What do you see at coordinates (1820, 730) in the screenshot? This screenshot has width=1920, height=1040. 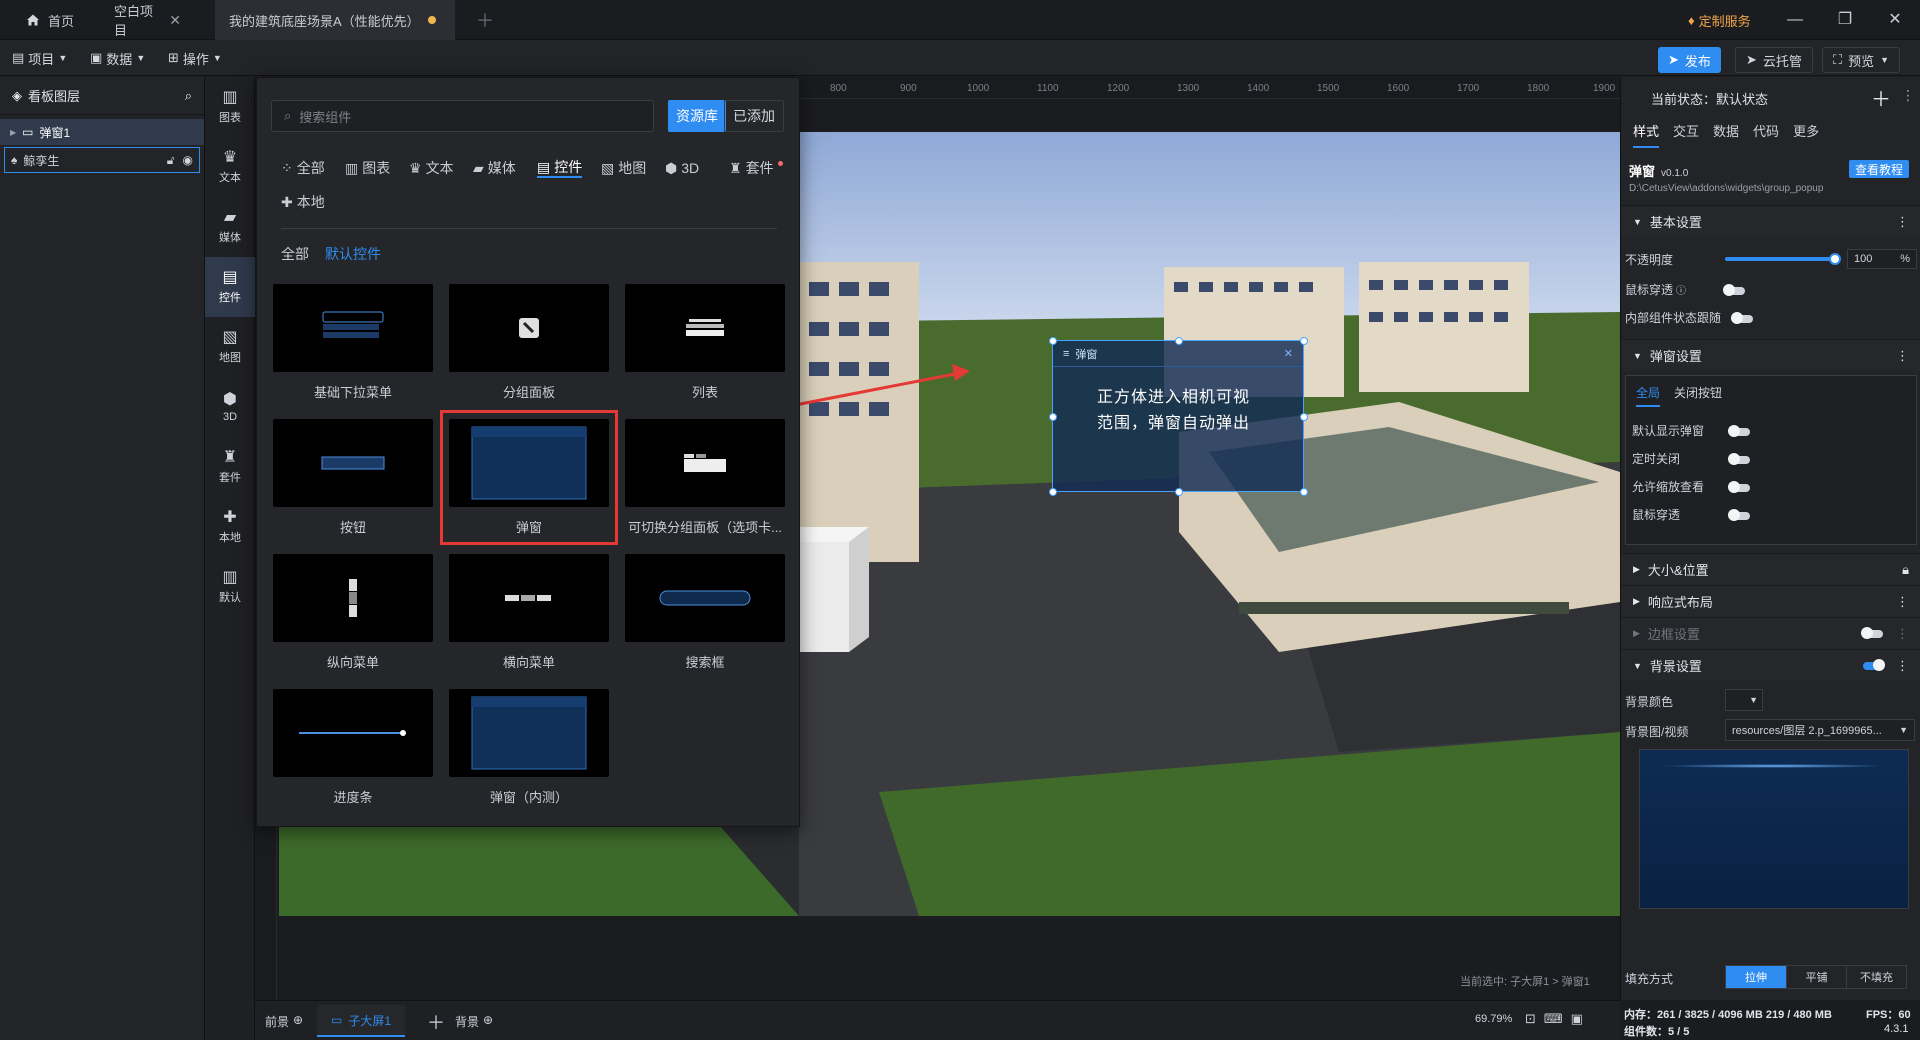 I see `bg-image-select: resources/图层 2.p_1699965... ▼` at bounding box center [1820, 730].